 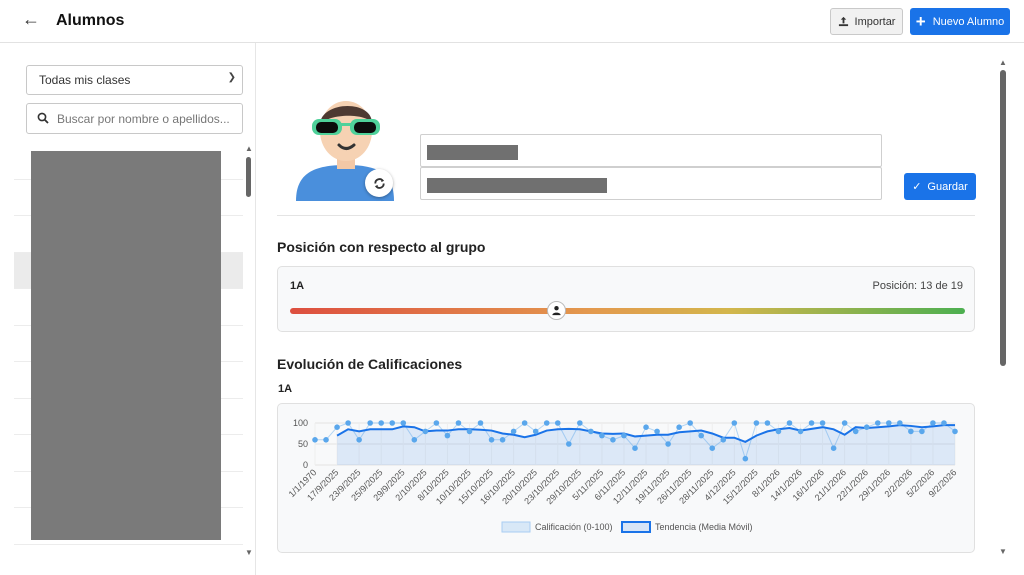 What do you see at coordinates (379, 183) in the screenshot?
I see `change-avatar-button` at bounding box center [379, 183].